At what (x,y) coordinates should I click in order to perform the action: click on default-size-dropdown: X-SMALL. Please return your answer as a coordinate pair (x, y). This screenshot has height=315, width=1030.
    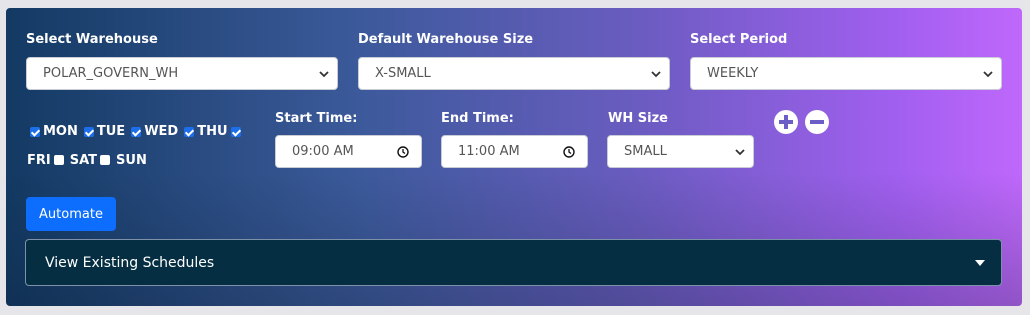
    Looking at the image, I should click on (514, 73).